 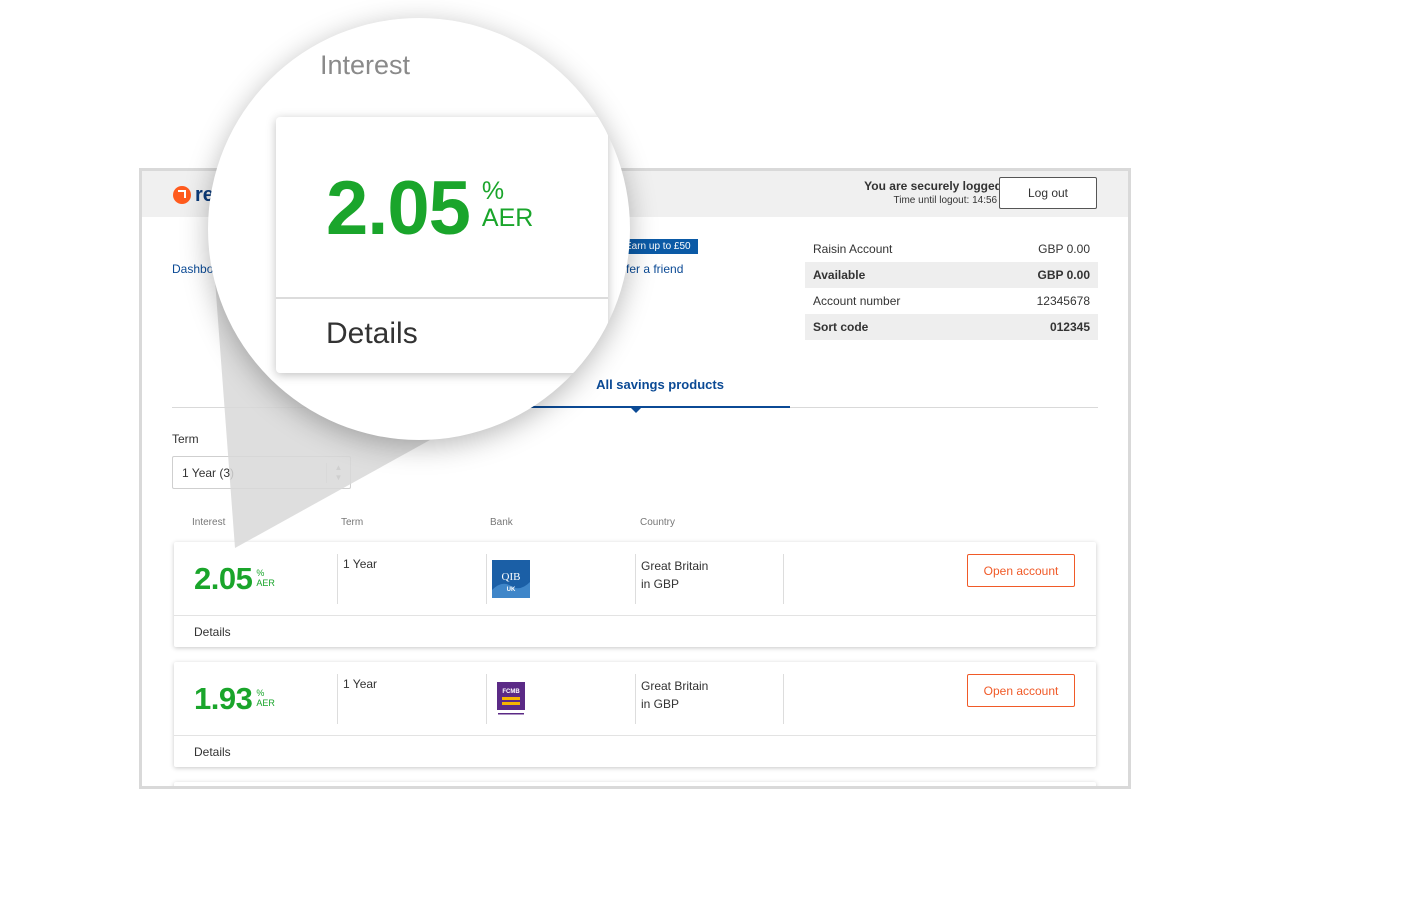 I want to click on bank-logo-text: QIB, so click(x=511, y=577).